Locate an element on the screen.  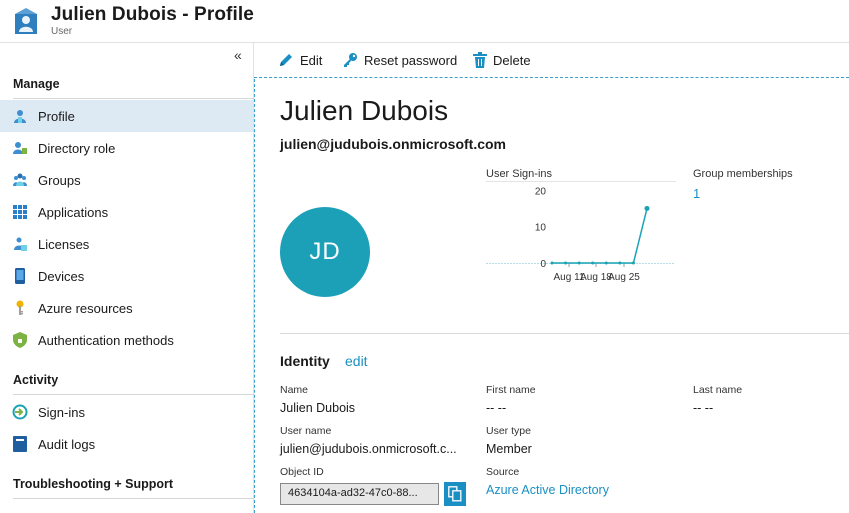
sidebar-item-devices: Devices is located at coordinates (126, 276).